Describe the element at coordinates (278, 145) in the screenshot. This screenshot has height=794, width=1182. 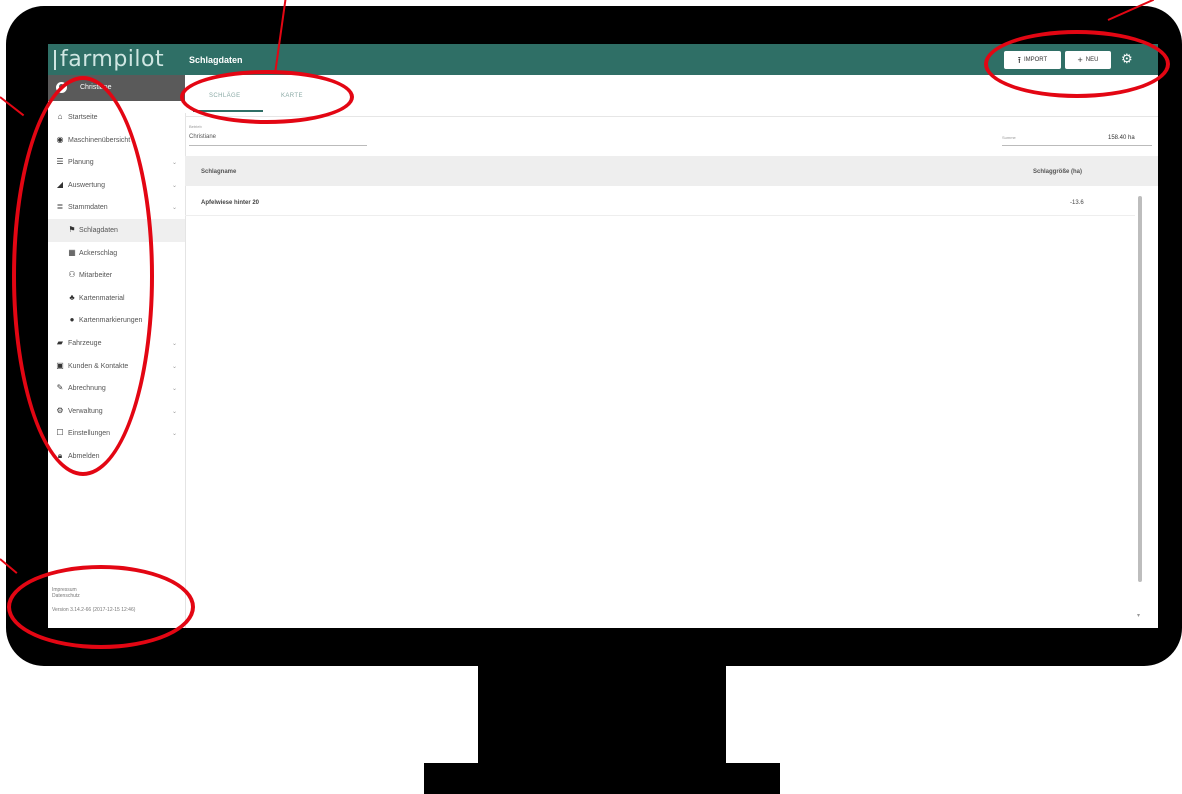
I see `betrieb-field-underline` at that location.